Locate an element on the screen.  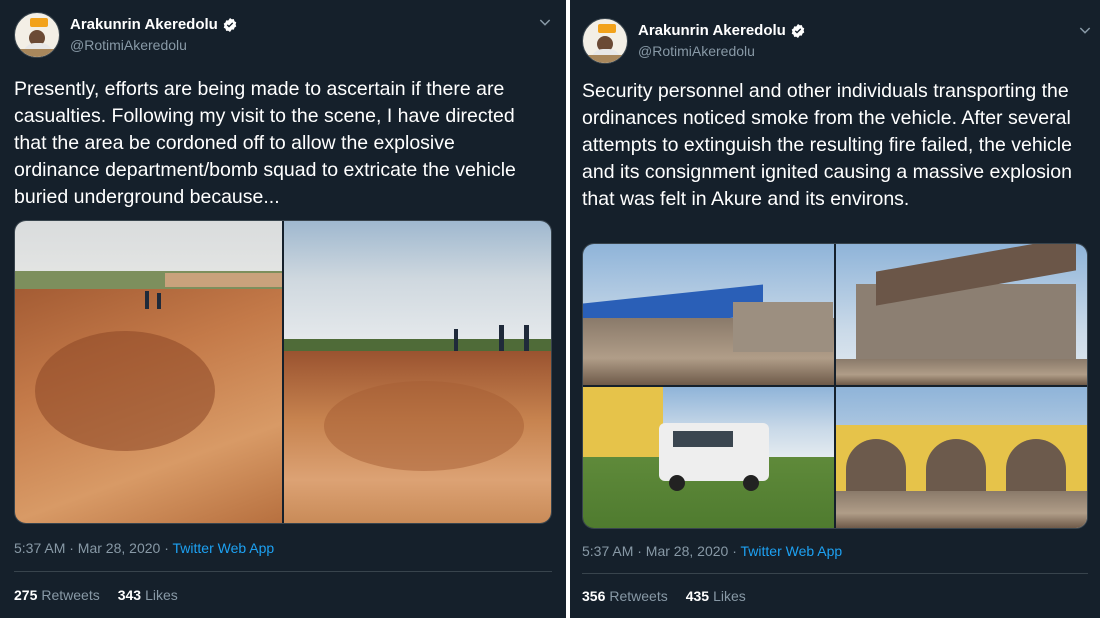
retweets-stat: 356 Retweets is located at coordinates (625, 596).